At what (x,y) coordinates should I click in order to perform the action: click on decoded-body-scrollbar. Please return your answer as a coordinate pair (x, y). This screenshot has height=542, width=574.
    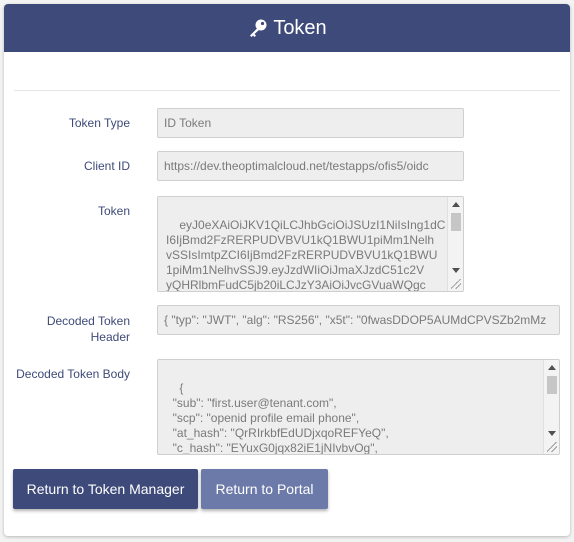
    Looking at the image, I should click on (551, 407).